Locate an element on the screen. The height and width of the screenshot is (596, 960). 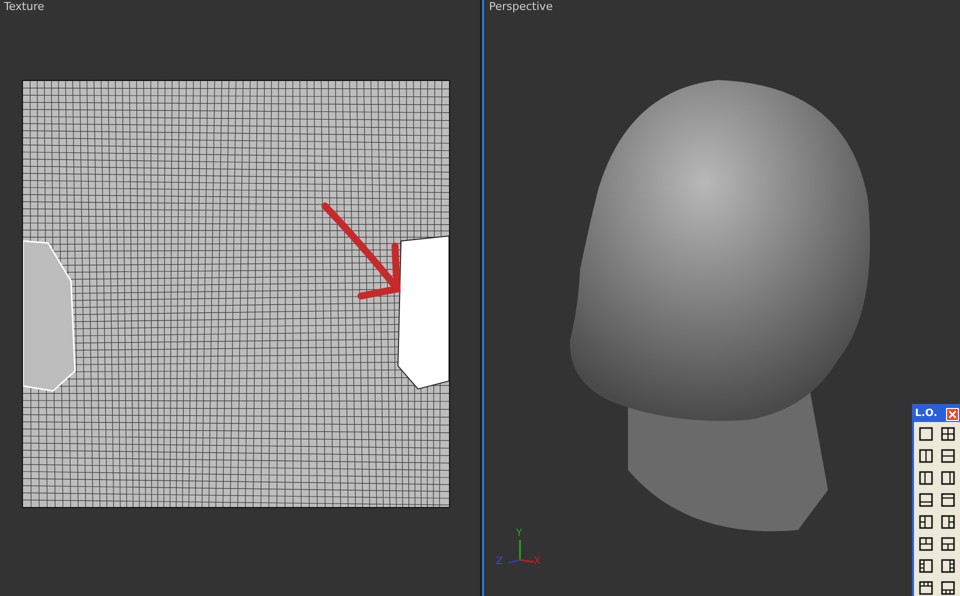
close-icon is located at coordinates (952, 414).